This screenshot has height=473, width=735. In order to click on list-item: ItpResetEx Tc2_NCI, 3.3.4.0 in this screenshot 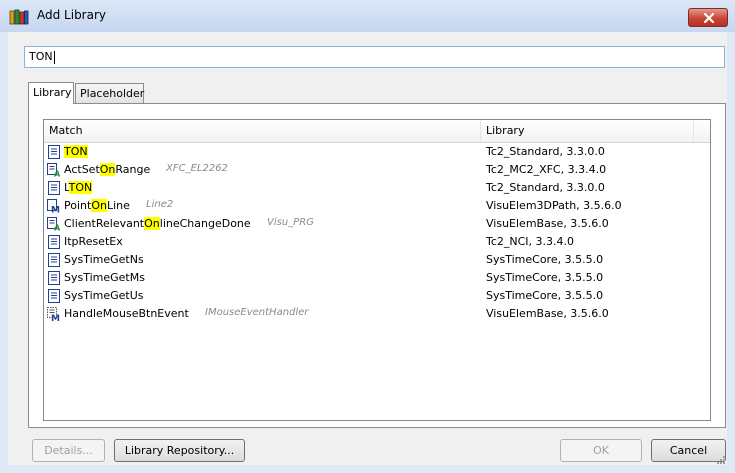, I will do `click(377, 242)`.